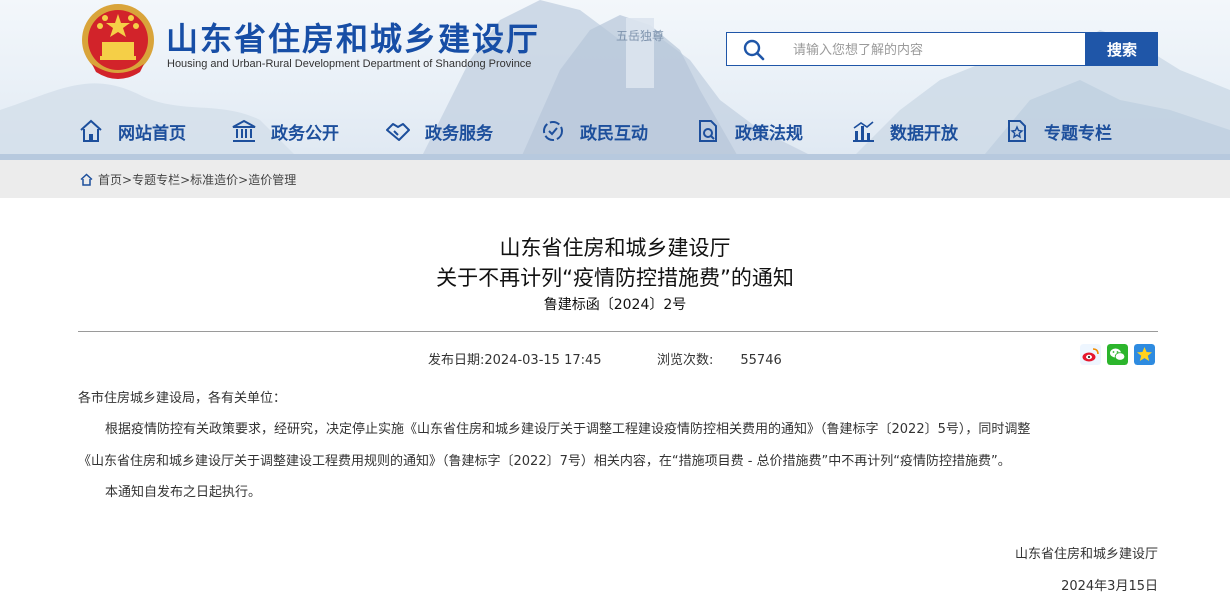  I want to click on bar-chart-icon, so click(863, 131).